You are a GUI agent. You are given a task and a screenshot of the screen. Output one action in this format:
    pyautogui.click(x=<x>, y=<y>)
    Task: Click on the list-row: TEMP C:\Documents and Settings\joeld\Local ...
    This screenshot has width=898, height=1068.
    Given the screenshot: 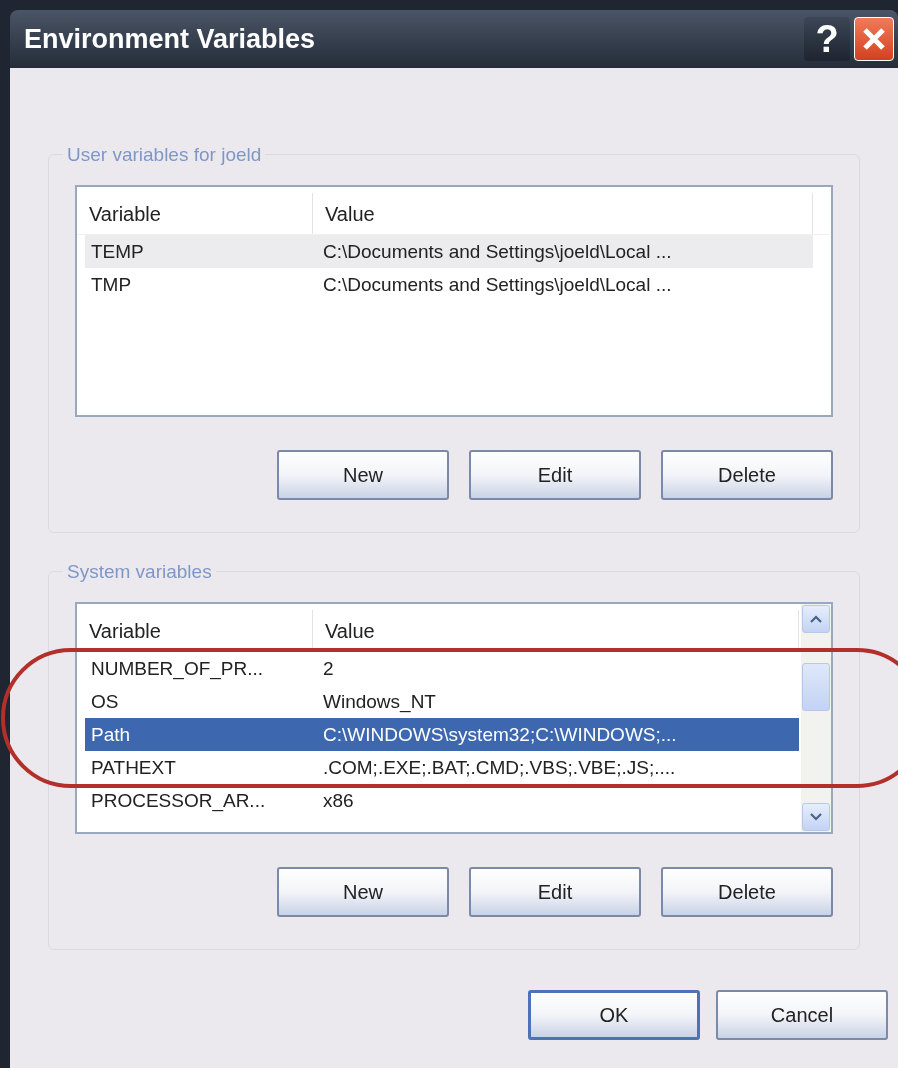 What is the action you would take?
    pyautogui.click(x=449, y=251)
    